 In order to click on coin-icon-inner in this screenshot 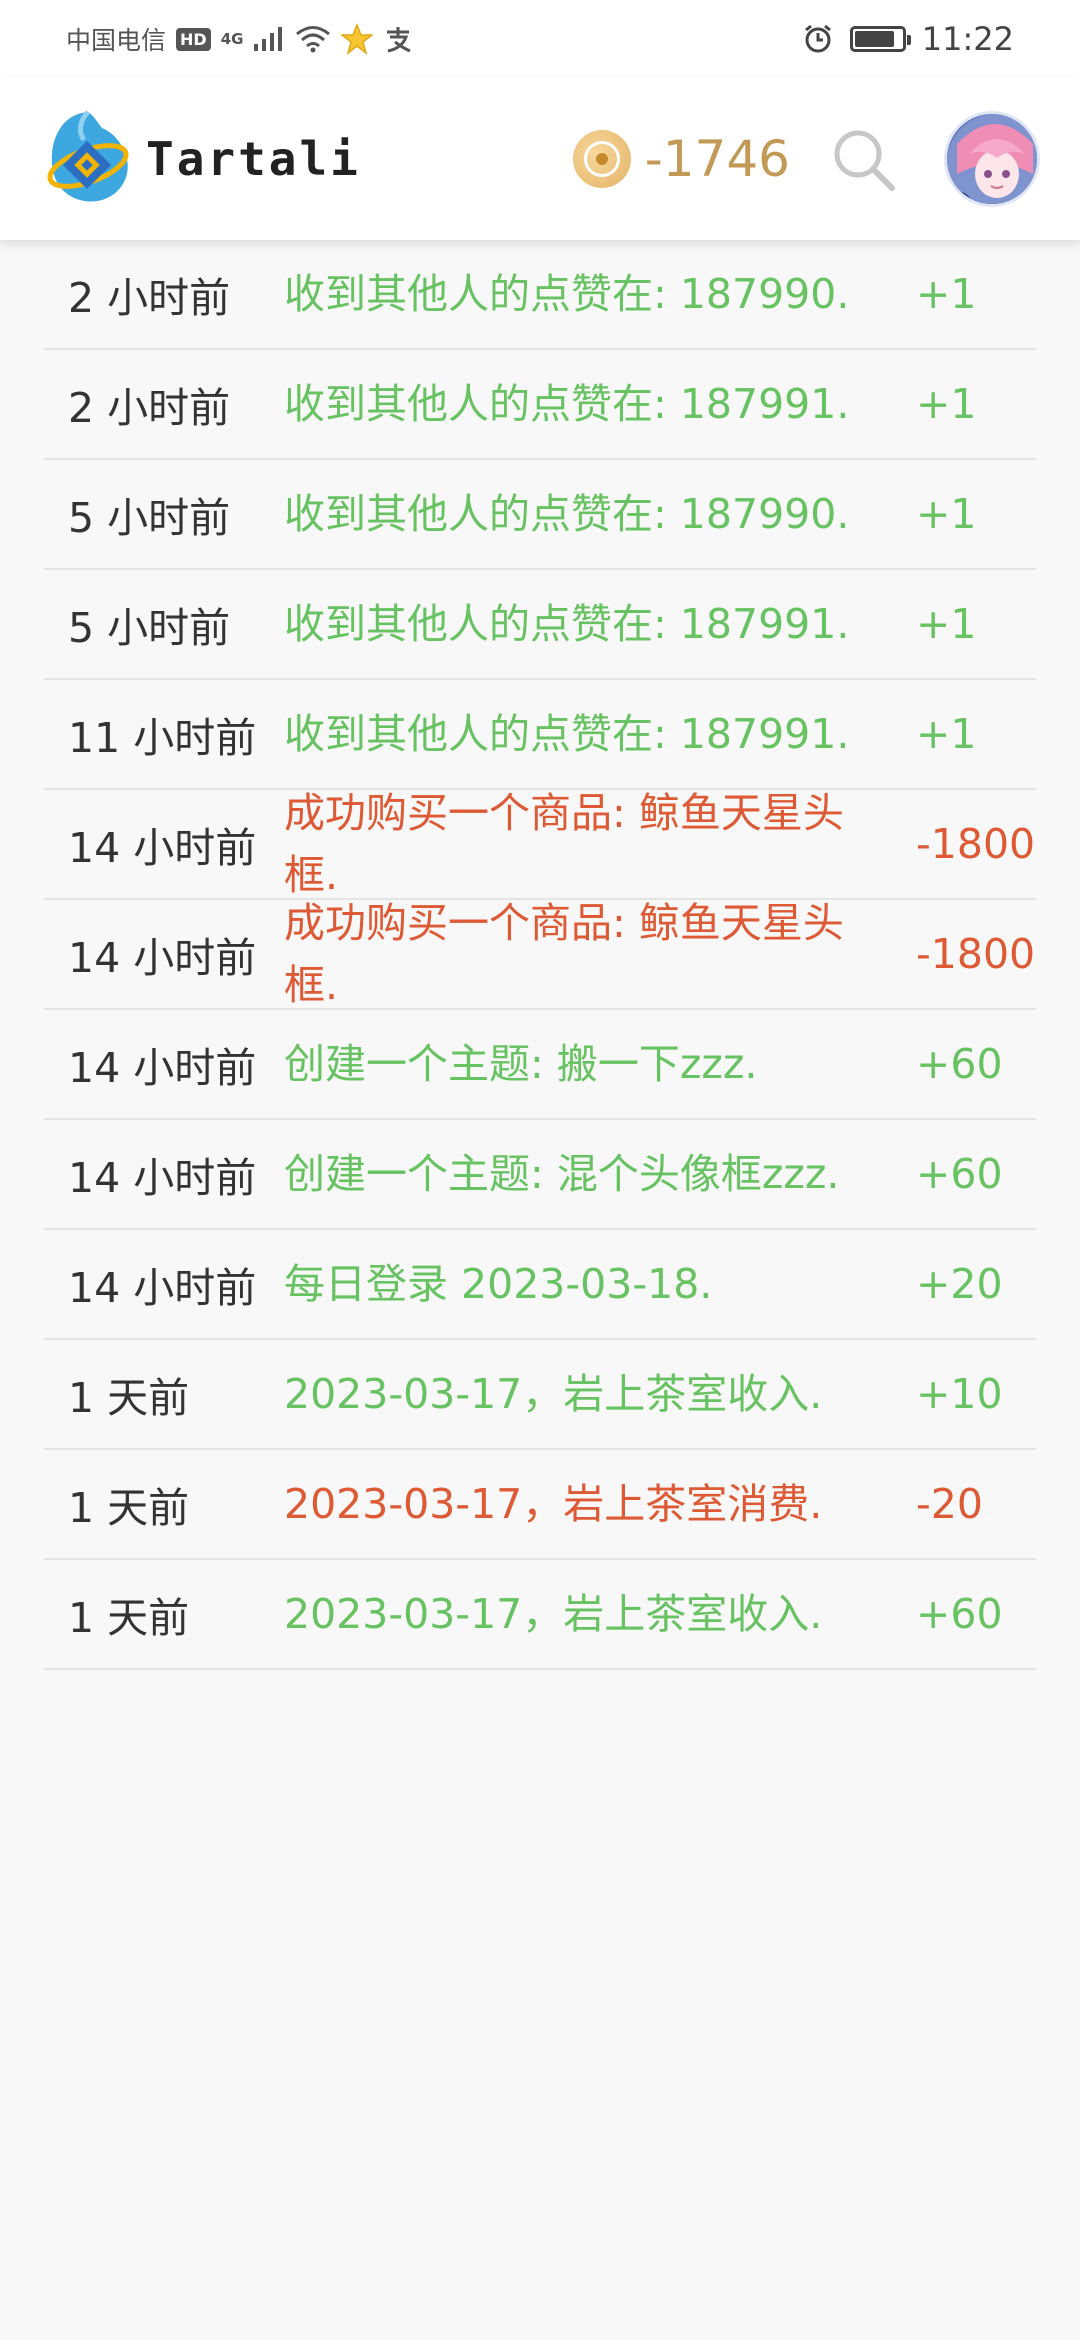, I will do `click(601, 159)`.